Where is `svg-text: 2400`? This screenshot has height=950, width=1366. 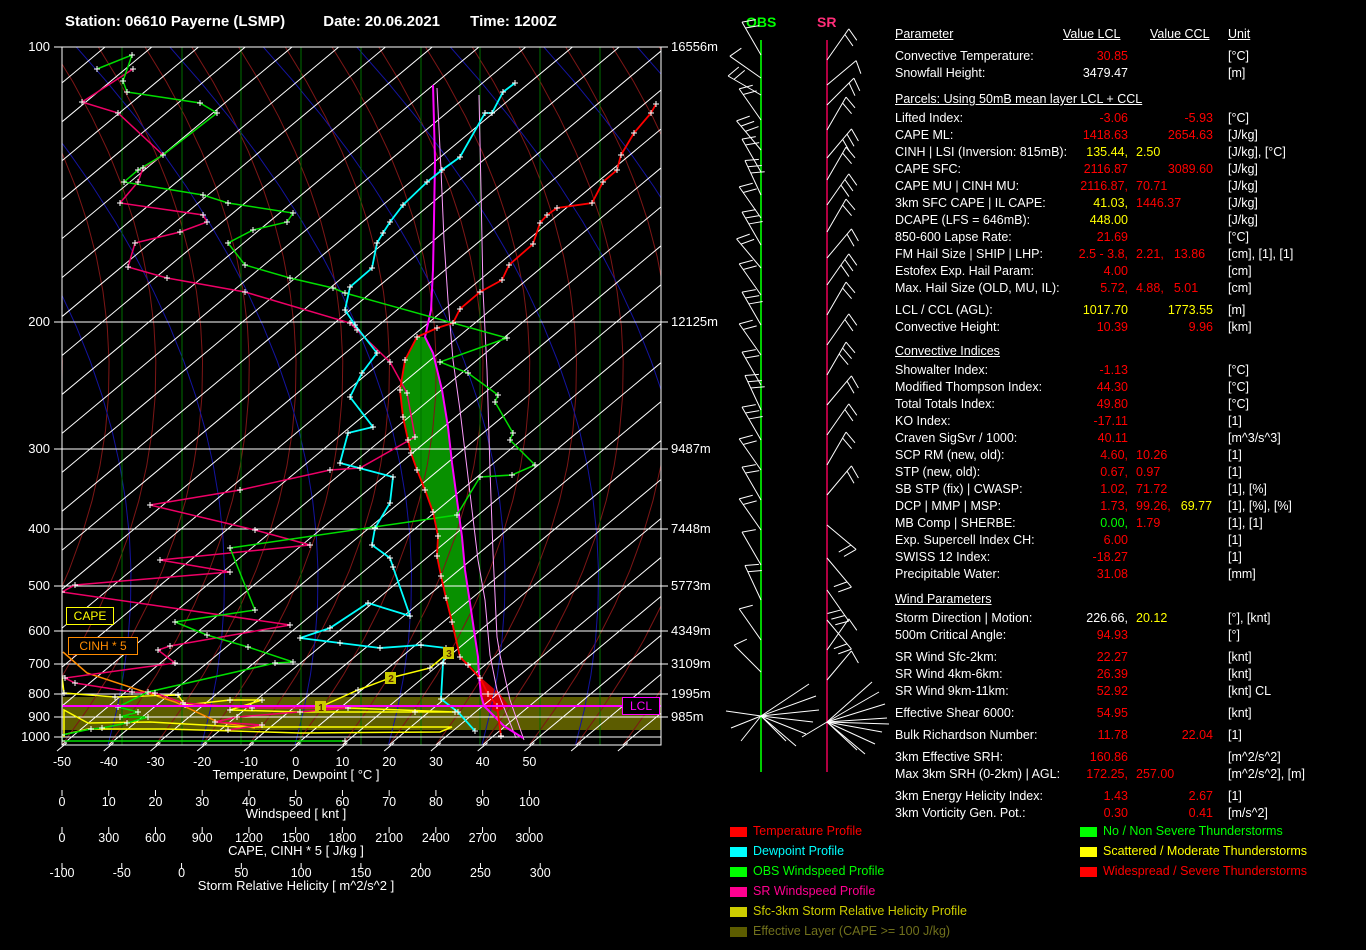 svg-text: 2400 is located at coordinates (436, 838).